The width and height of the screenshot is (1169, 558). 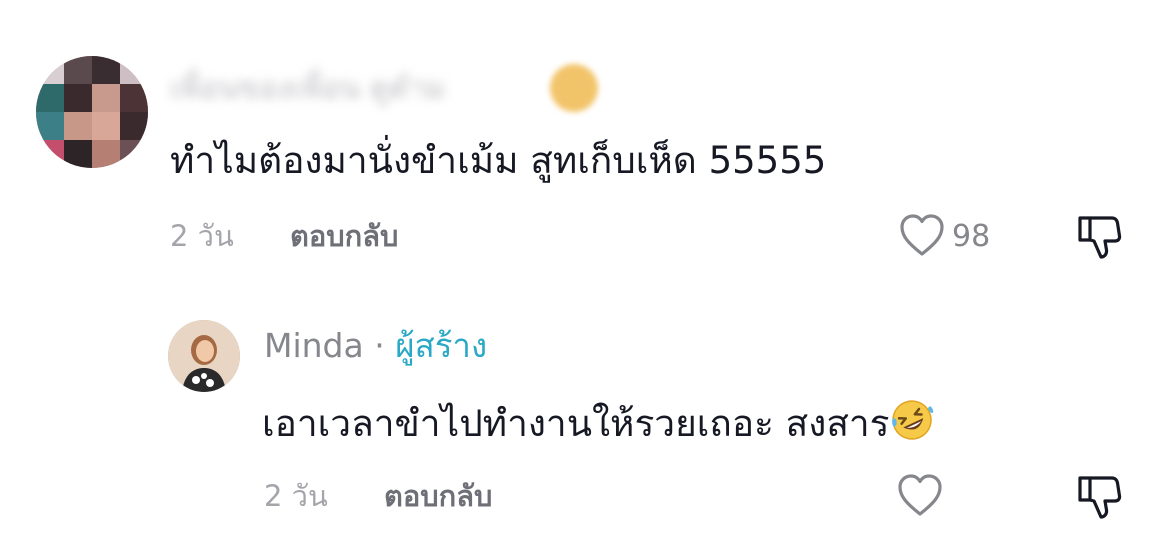 I want to click on reply-header: Minda · ผู้สร้าง, so click(x=375, y=346).